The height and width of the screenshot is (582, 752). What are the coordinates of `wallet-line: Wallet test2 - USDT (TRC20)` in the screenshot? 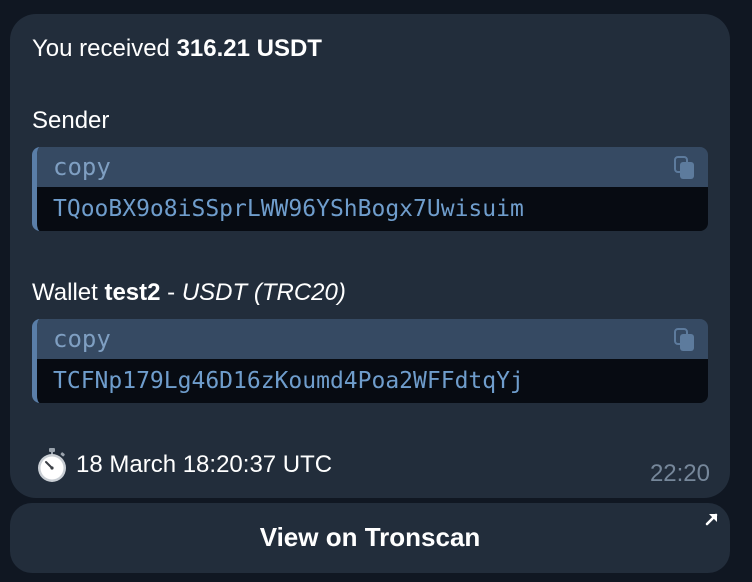 It's located at (189, 293).